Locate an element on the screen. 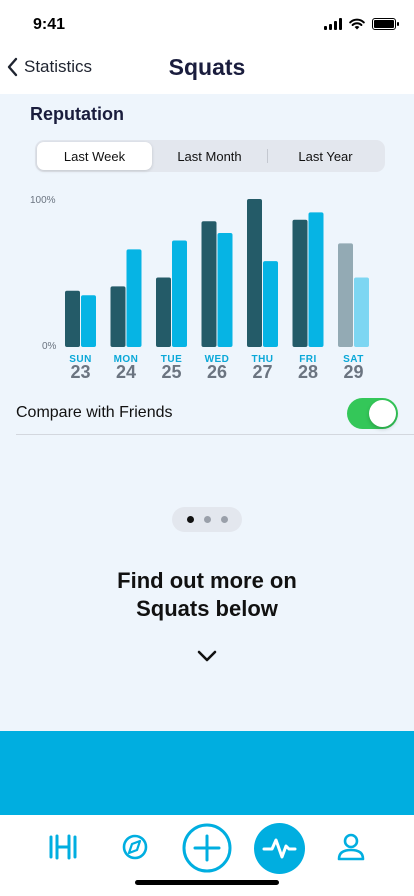  status-bar: 9:41 is located at coordinates (207, 25).